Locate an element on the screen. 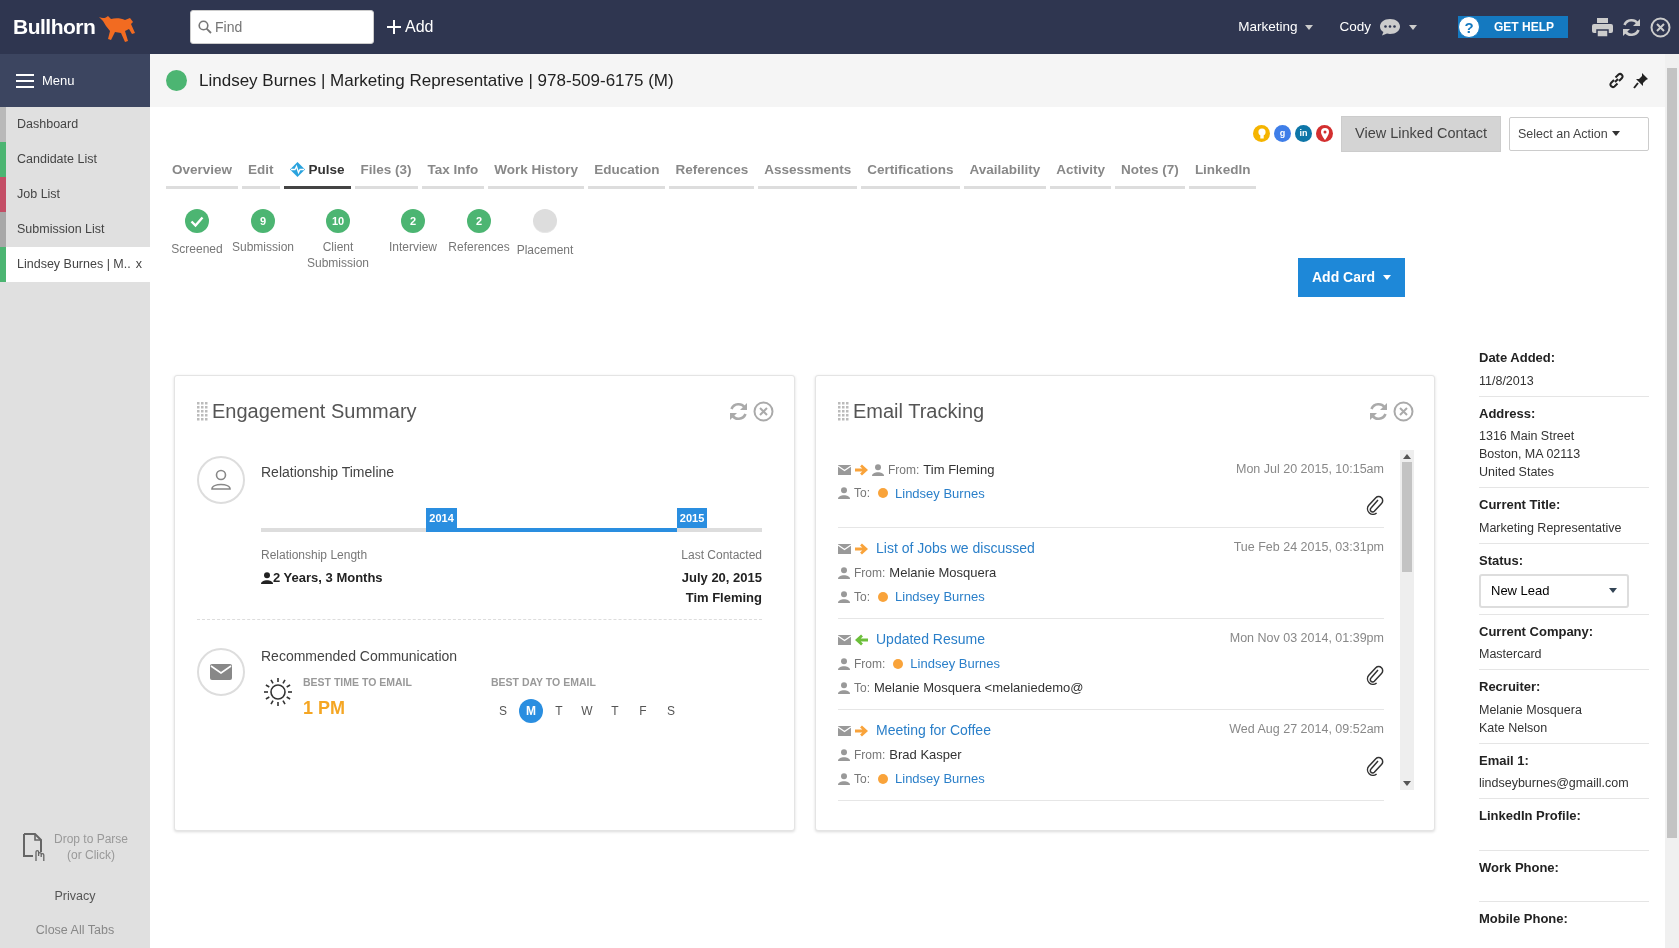 Image resolution: width=1679 pixels, height=948 pixels. add-card-button: Add Card is located at coordinates (1351, 277).